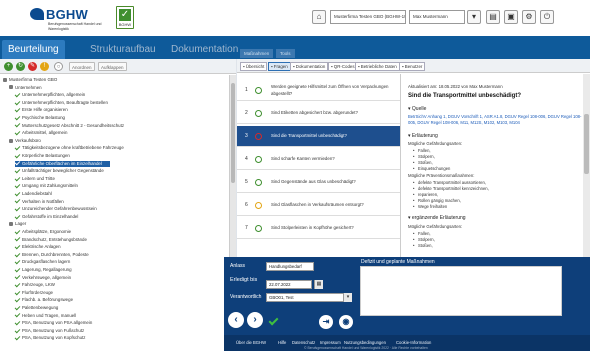 The width and height of the screenshot is (590, 351). What do you see at coordinates (59, 171) in the screenshot?
I see `tree-item: Unfallträchtiger beweglicher Gegenstände` at bounding box center [59, 171].